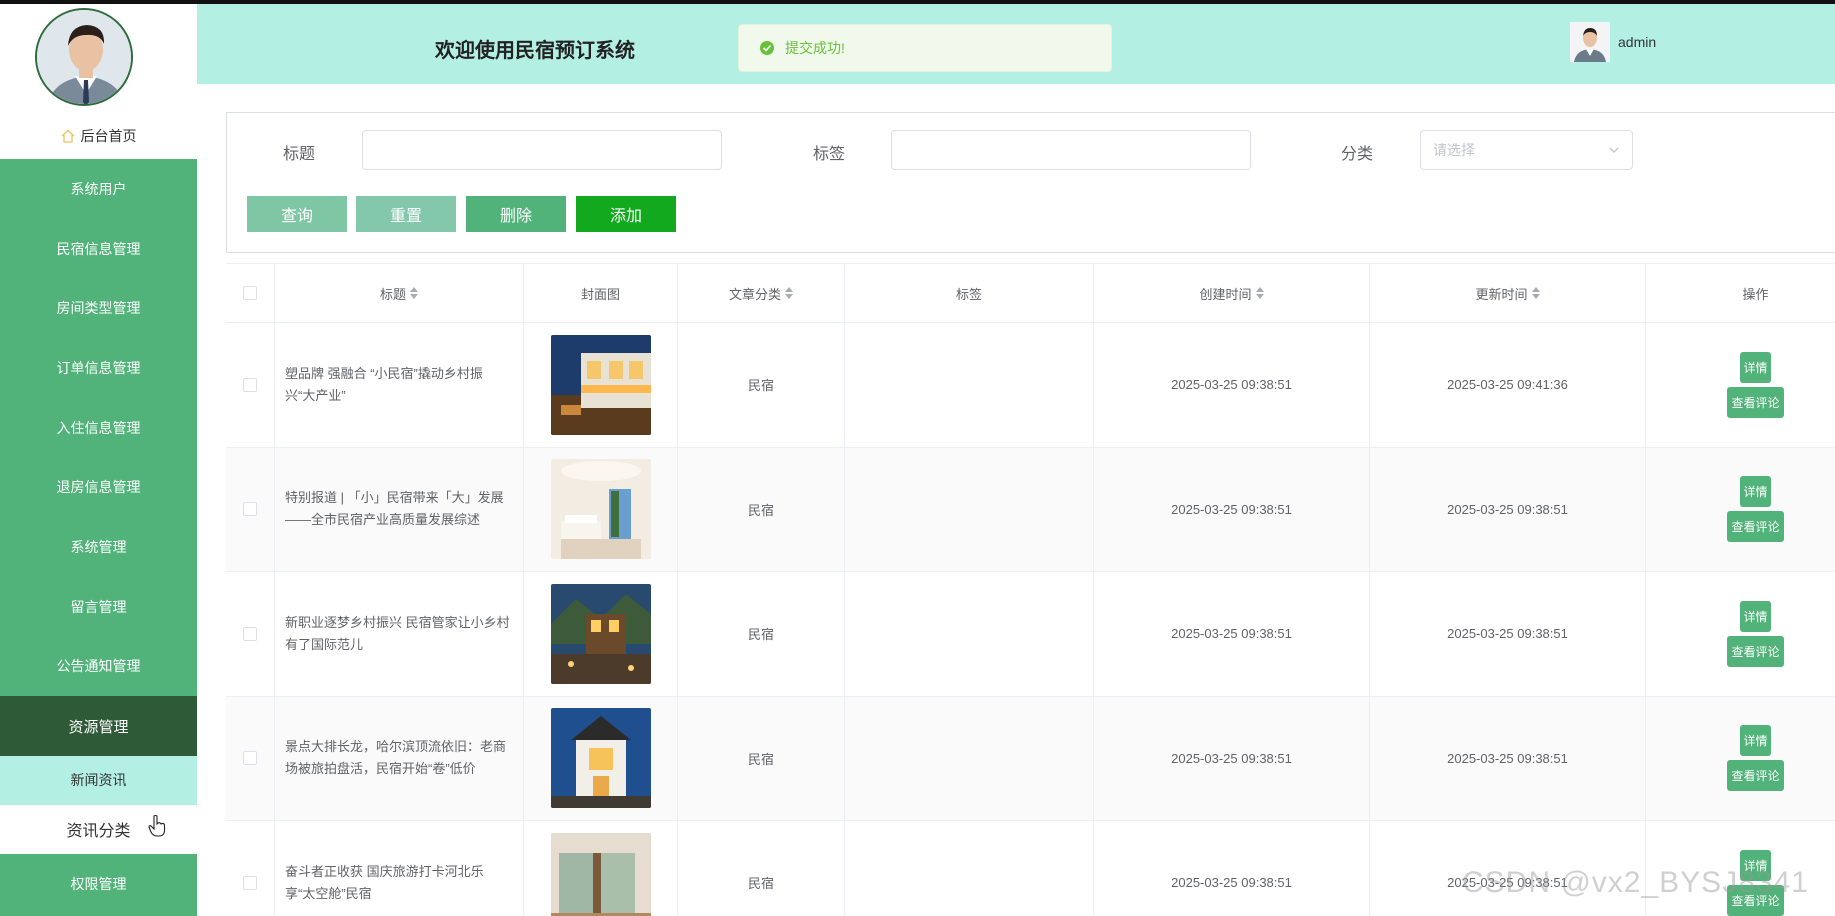 The height and width of the screenshot is (916, 1835). I want to click on chevron-down-icon, so click(1614, 150).